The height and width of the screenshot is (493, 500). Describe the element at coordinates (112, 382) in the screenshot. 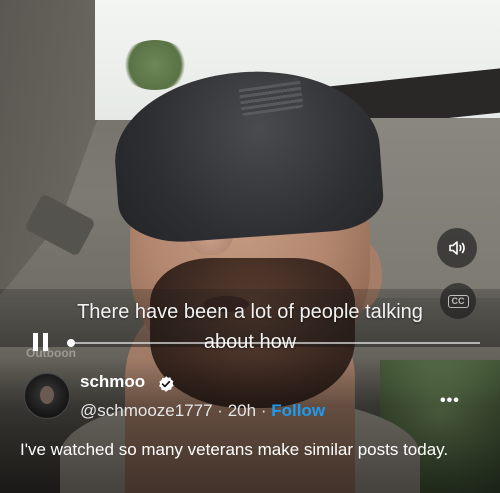

I see `display-name: schmoo` at that location.